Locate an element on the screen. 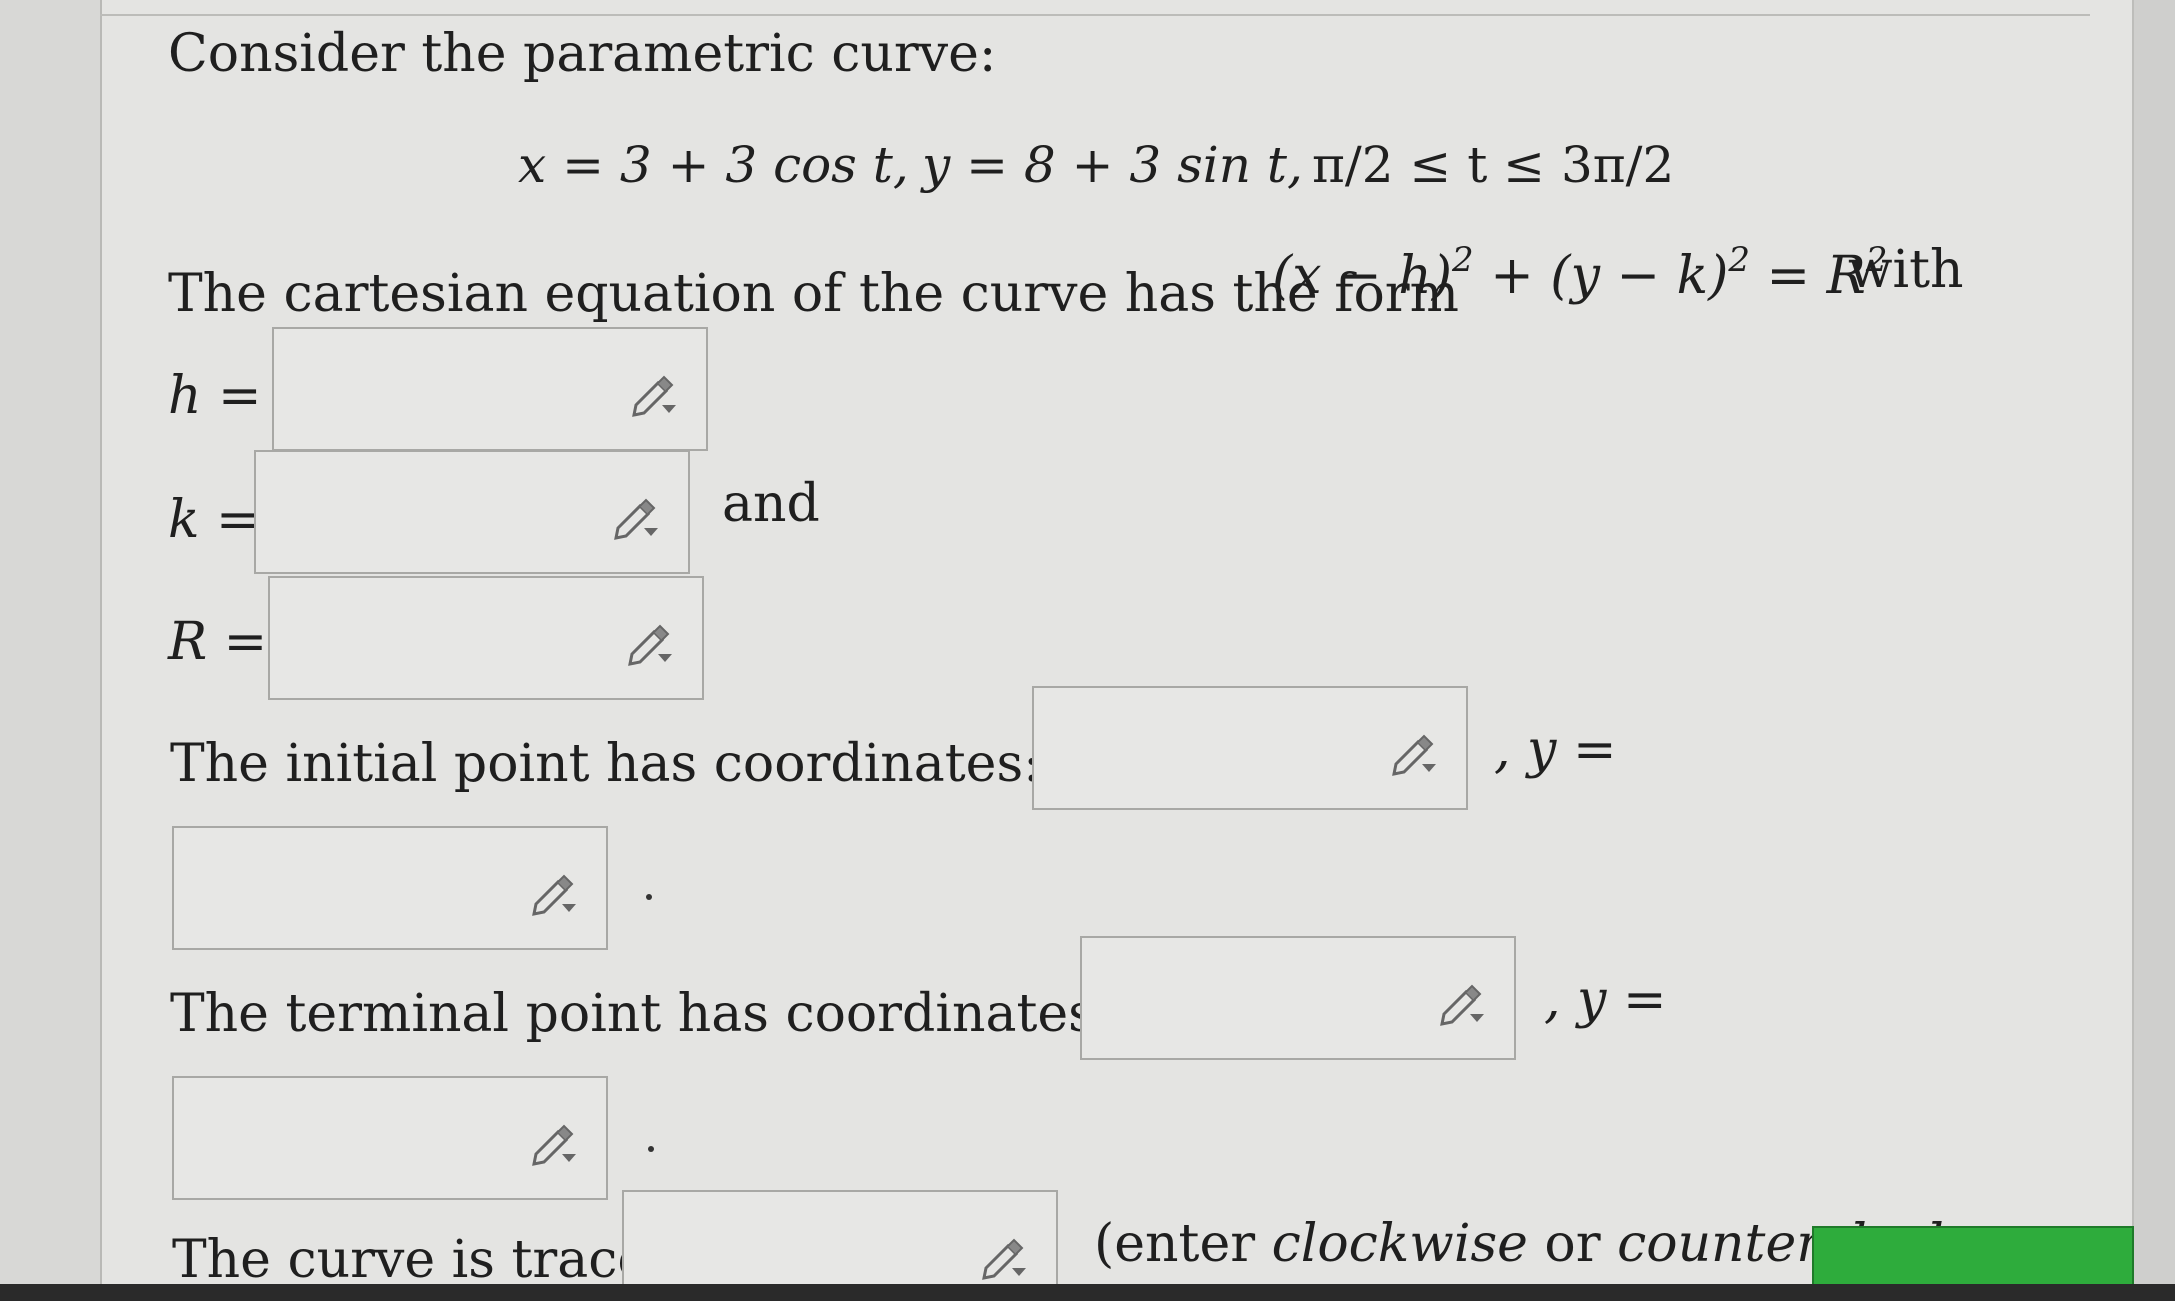  terminal-x-input is located at coordinates (1298, 998).